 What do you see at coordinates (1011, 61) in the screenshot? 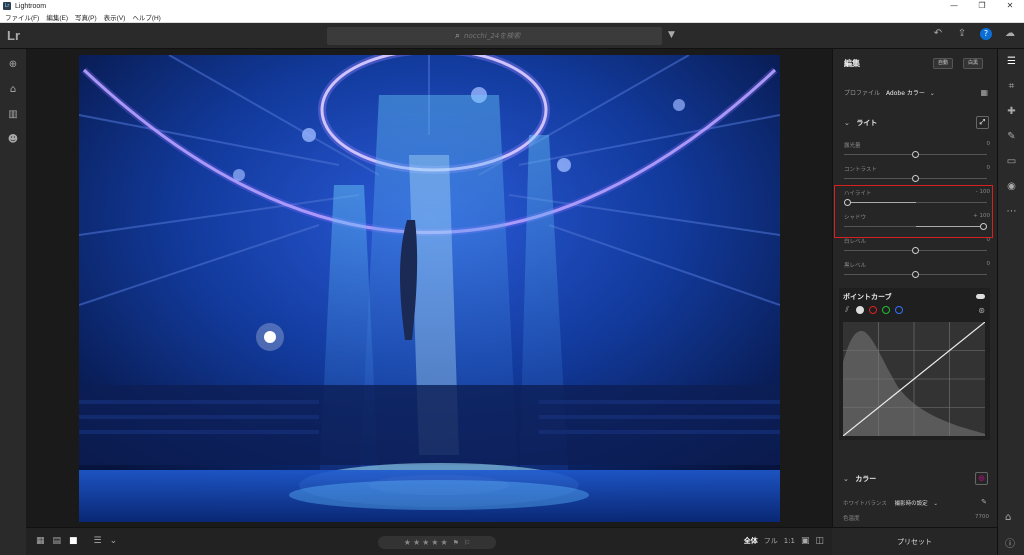
I see `edit-sliders-icon: ☰` at bounding box center [1011, 61].